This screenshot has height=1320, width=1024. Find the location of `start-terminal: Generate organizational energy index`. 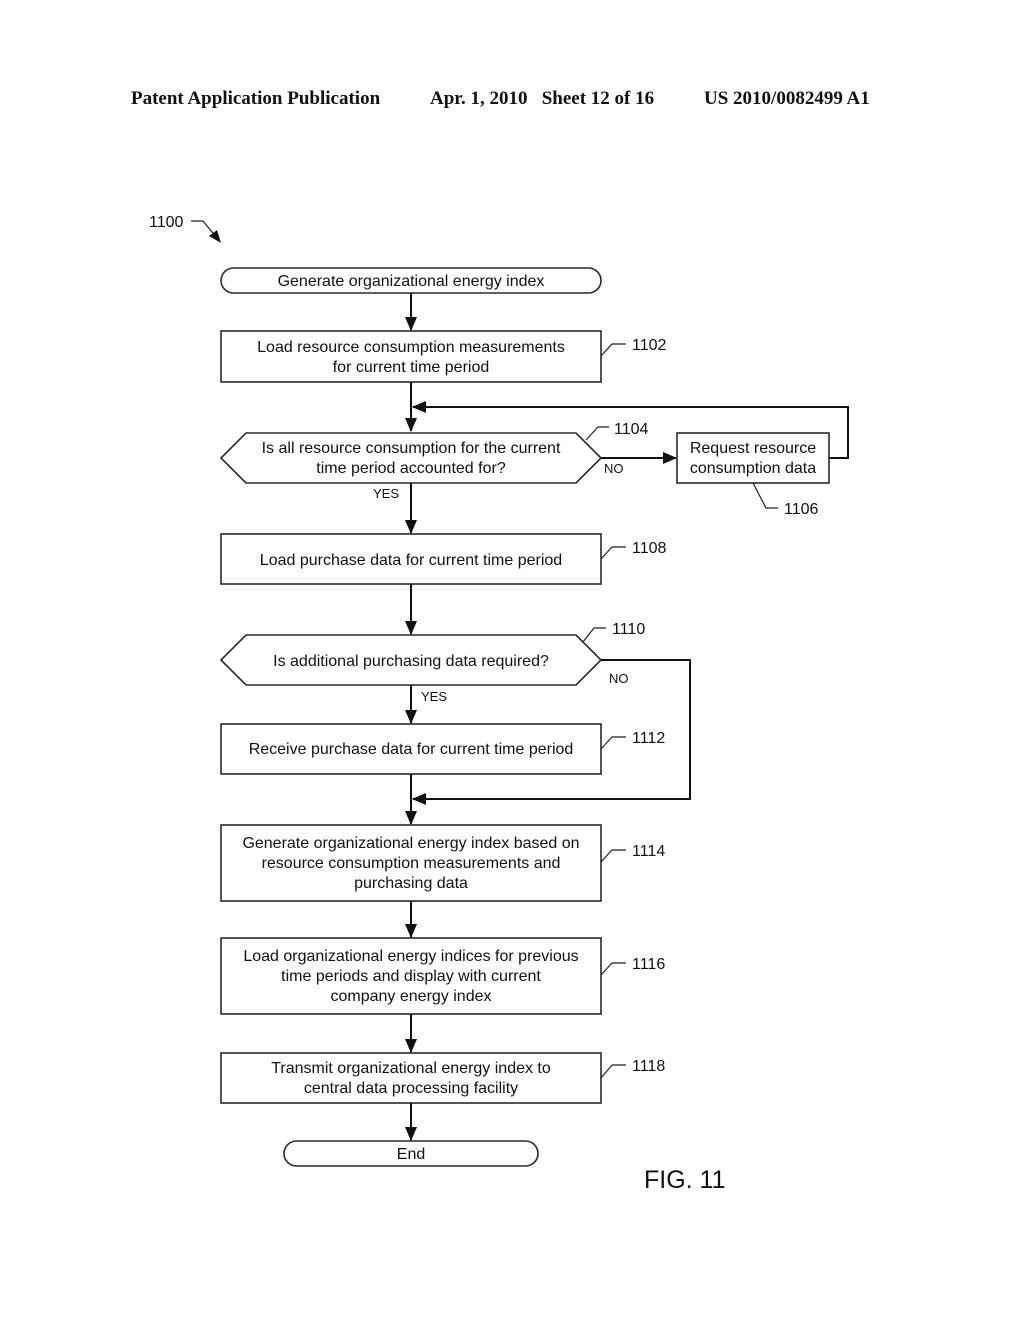

start-terminal: Generate organizational energy index is located at coordinates (411, 280).